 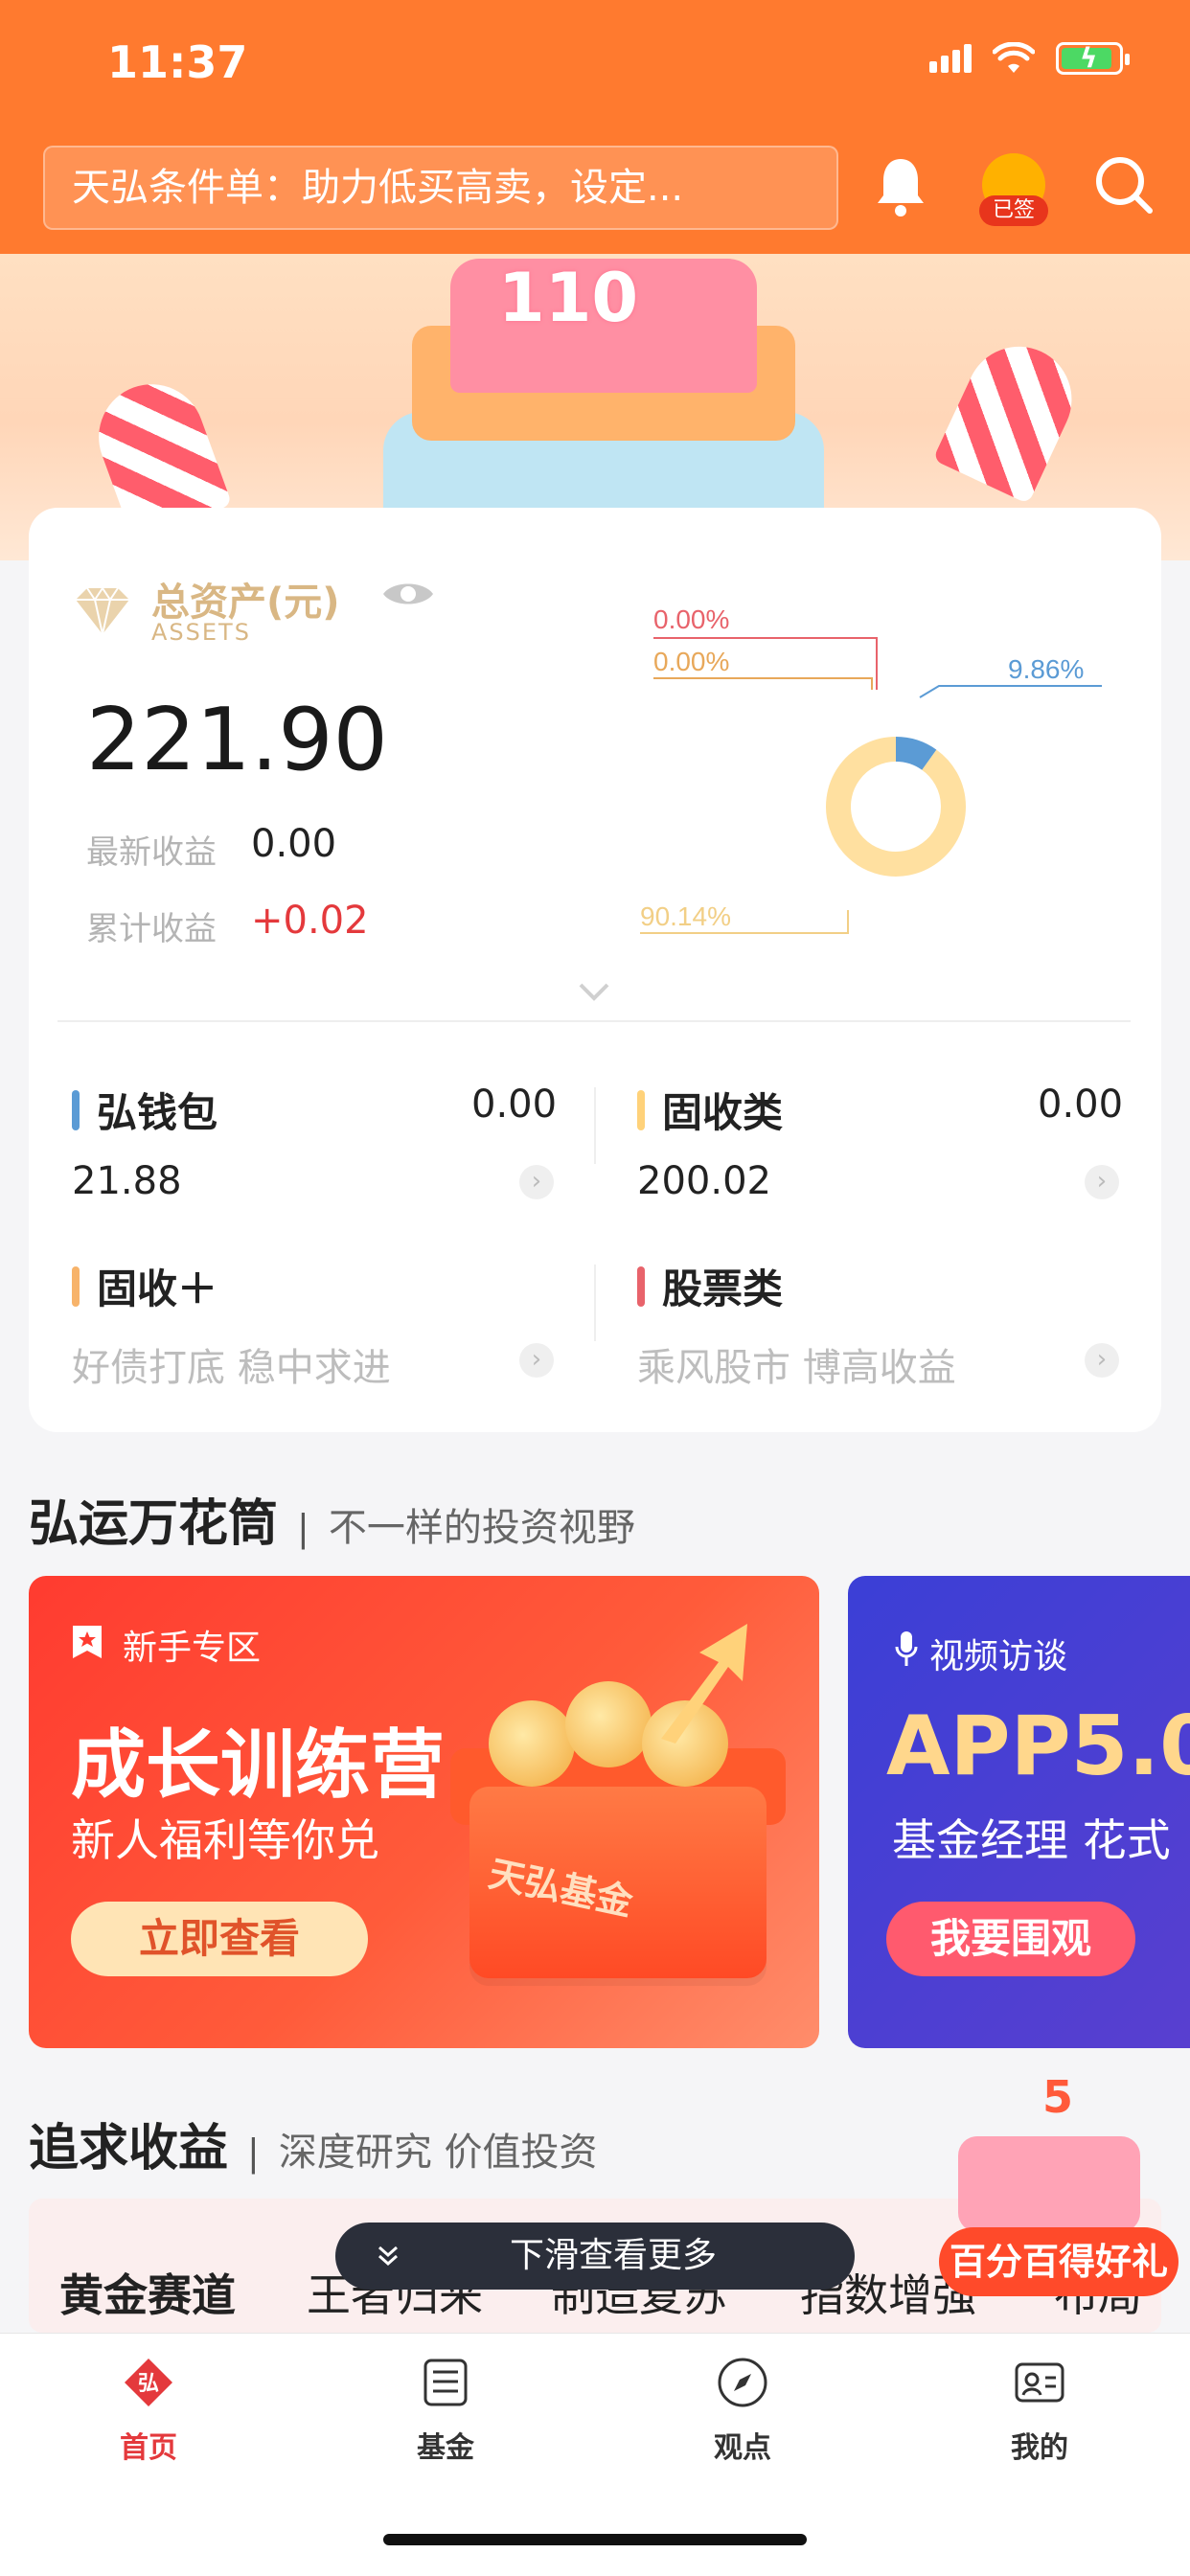 I want to click on category-sub: 好债打底 稳中求进, so click(x=232, y=1368).